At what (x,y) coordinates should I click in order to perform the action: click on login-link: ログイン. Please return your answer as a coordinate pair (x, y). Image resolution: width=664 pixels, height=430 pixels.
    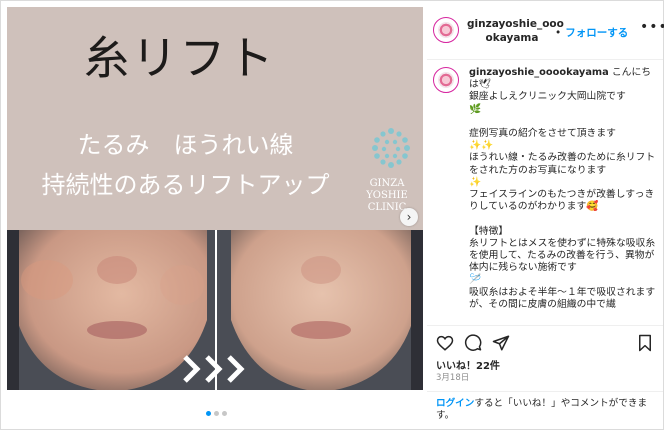
    Looking at the image, I should click on (455, 403).